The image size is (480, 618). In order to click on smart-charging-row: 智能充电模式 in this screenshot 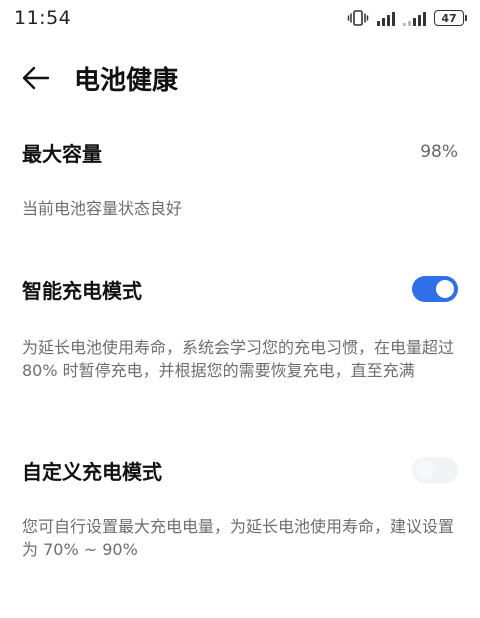, I will do `click(240, 289)`.